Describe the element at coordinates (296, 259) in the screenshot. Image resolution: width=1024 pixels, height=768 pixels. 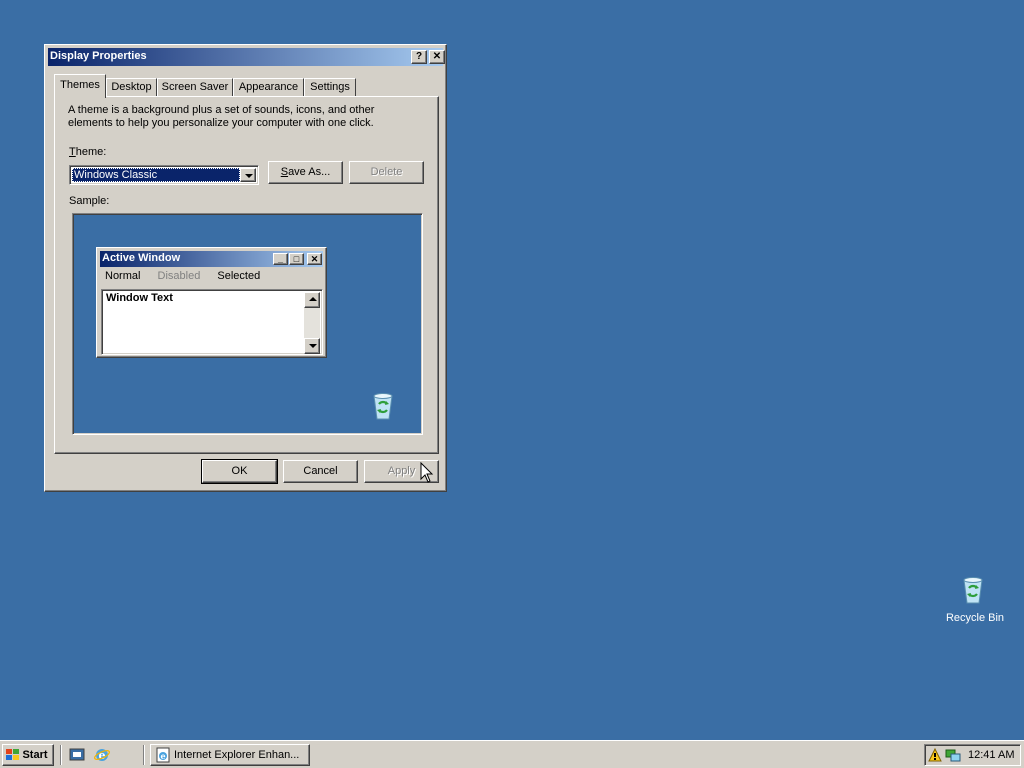
I see `maximize-icon: □` at that location.